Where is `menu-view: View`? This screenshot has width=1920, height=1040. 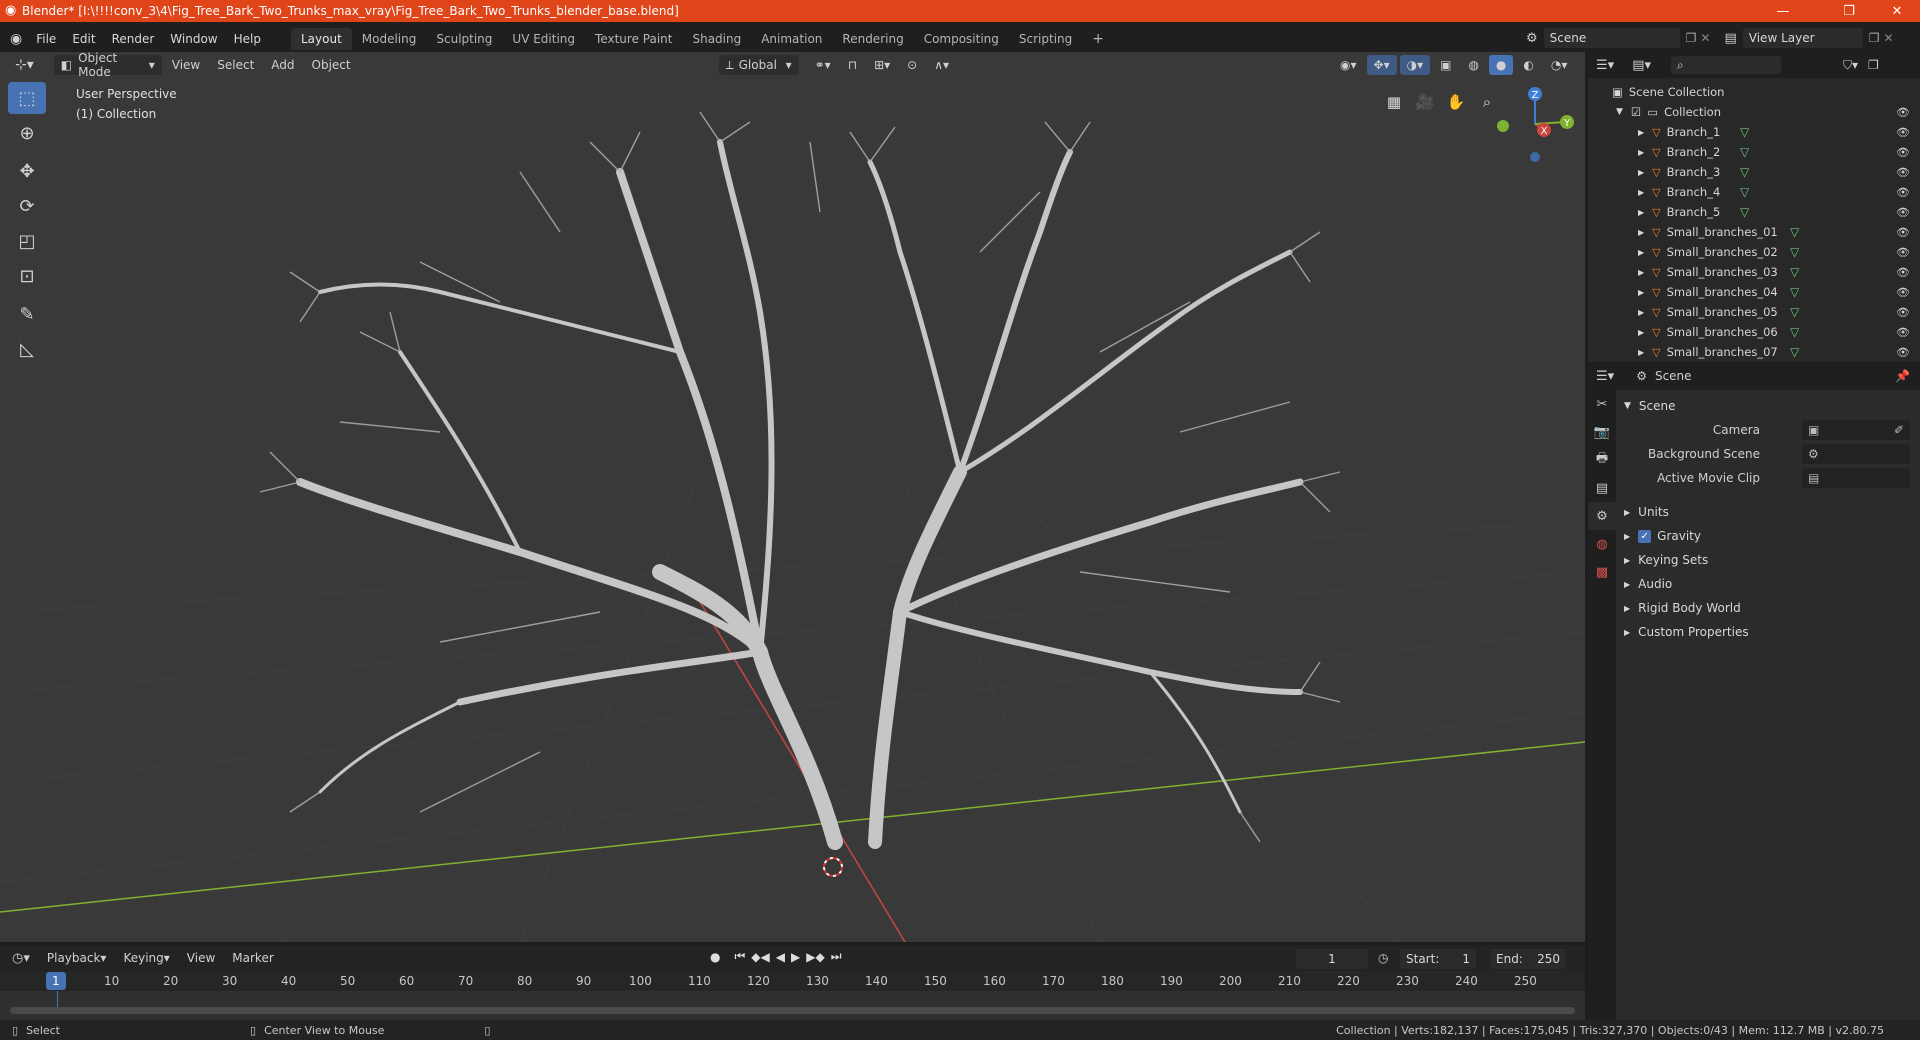
menu-view: View is located at coordinates (186, 65).